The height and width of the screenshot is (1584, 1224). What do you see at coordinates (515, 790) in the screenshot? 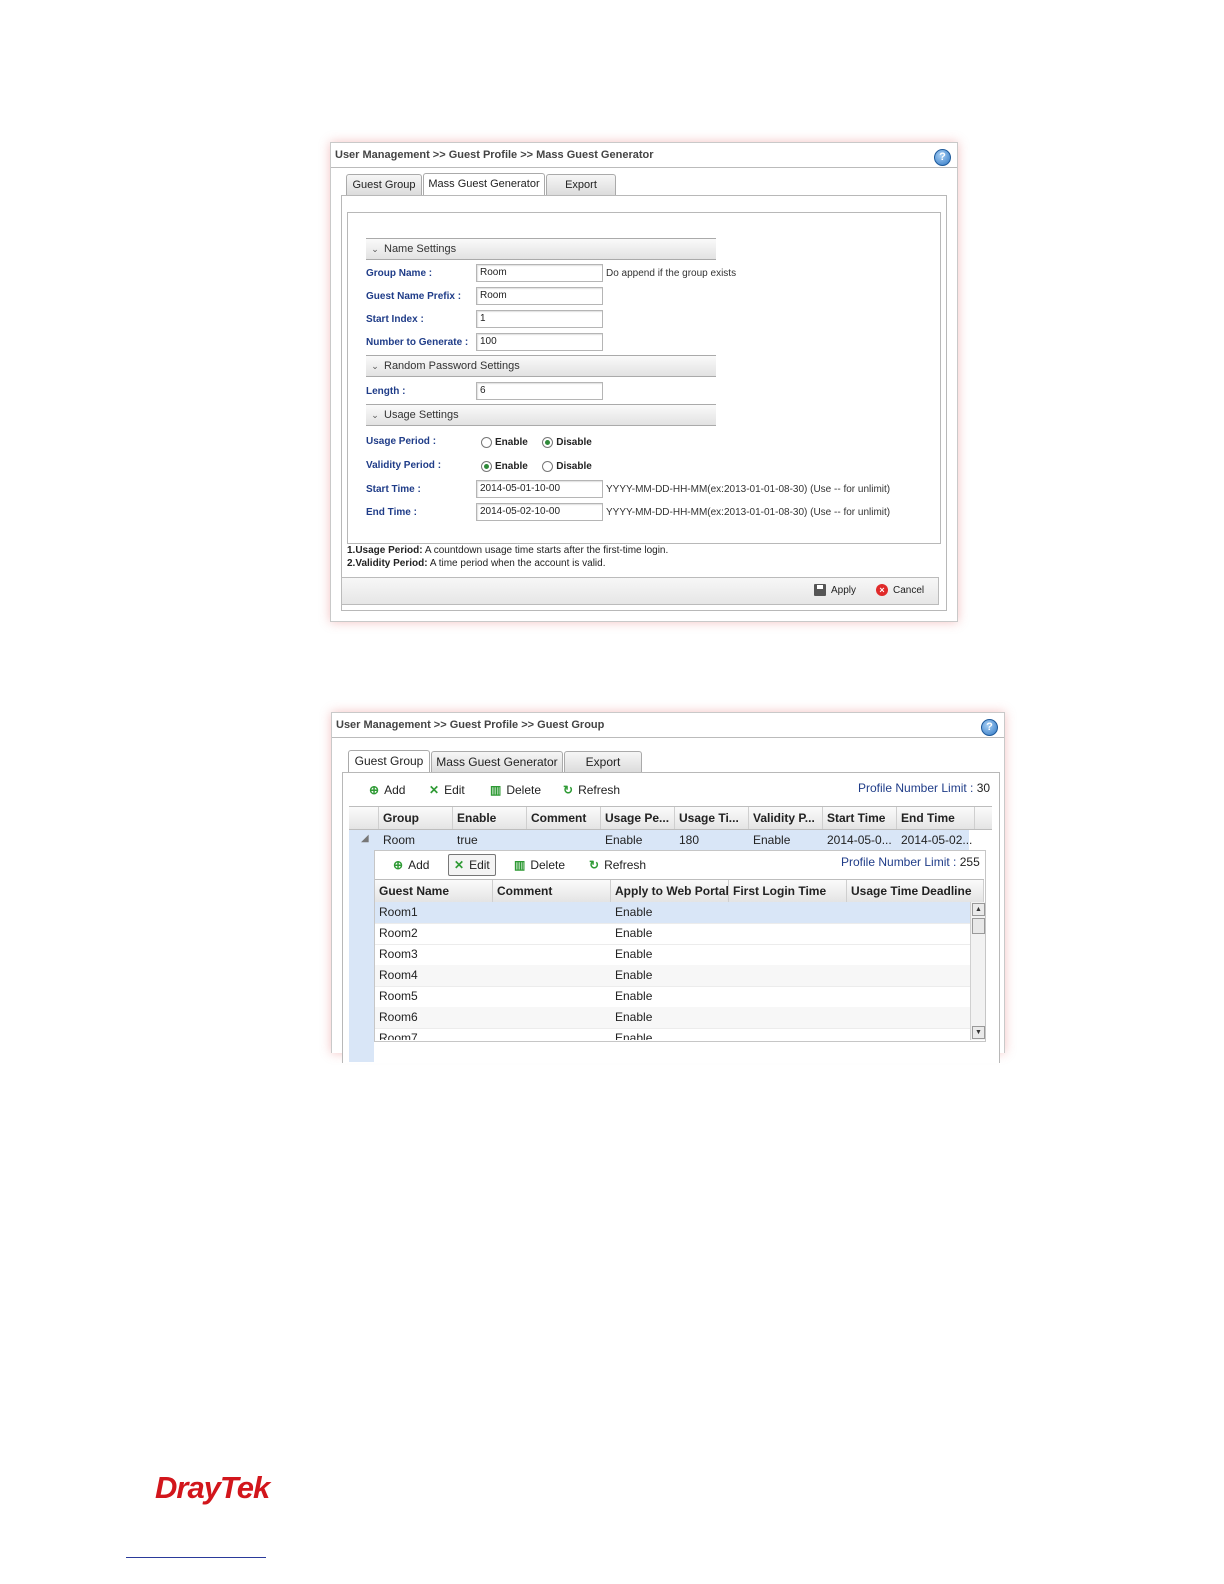
I see `delete-group-button: ▥ Delete` at bounding box center [515, 790].